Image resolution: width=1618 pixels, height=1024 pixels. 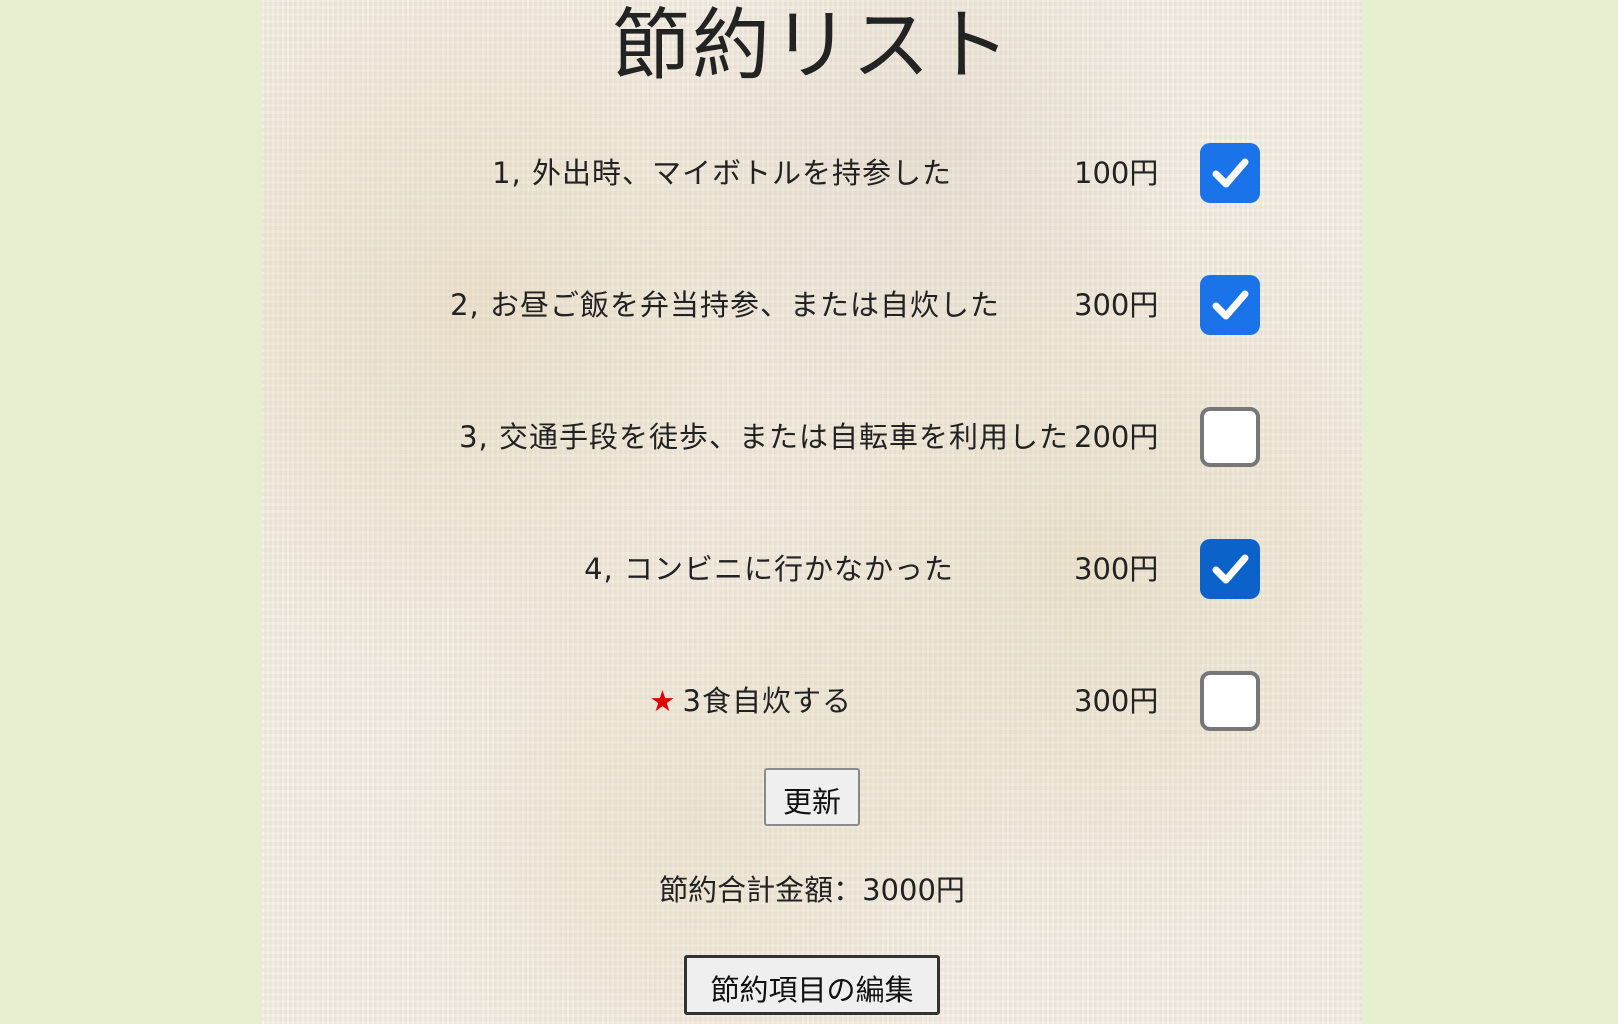 What do you see at coordinates (812, 890) in the screenshot?
I see `savings-total: 節約合計金額：3000円` at bounding box center [812, 890].